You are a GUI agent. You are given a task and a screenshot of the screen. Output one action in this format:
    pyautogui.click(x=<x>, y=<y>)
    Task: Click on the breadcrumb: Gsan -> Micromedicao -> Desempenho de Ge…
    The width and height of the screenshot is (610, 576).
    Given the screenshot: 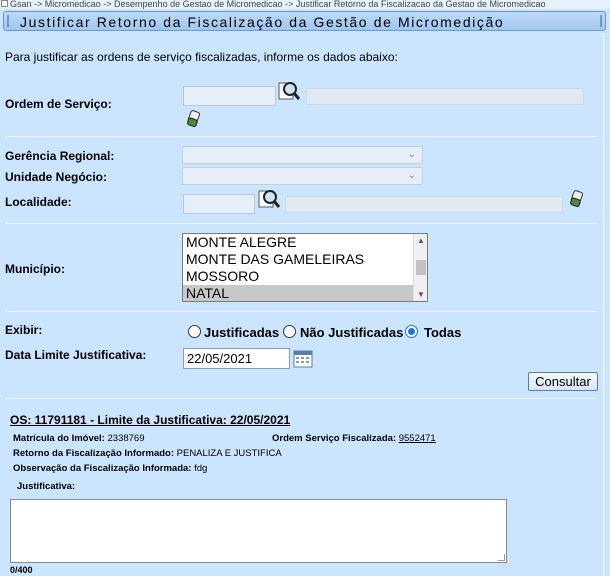 What is the action you would take?
    pyautogui.click(x=305, y=4)
    